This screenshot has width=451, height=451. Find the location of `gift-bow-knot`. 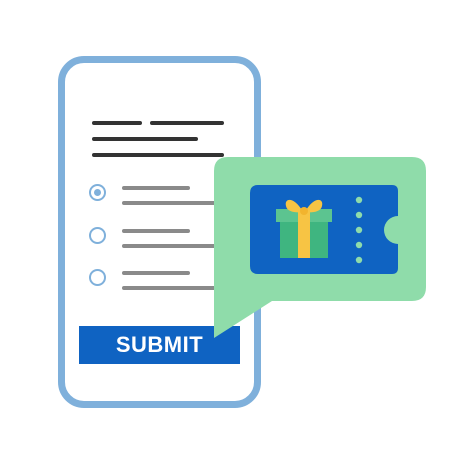

gift-bow-knot is located at coordinates (304, 211).